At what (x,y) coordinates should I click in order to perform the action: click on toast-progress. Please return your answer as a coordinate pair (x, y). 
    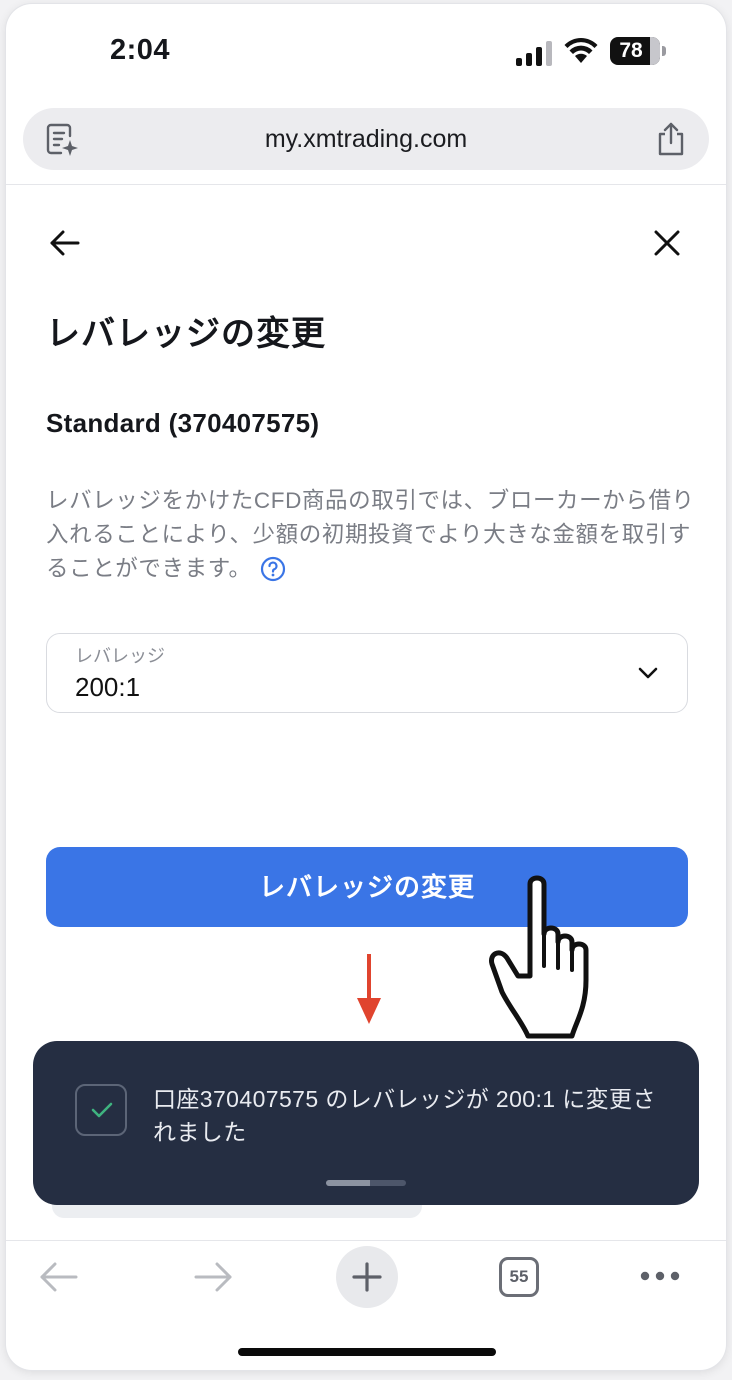
    Looking at the image, I should click on (366, 1183).